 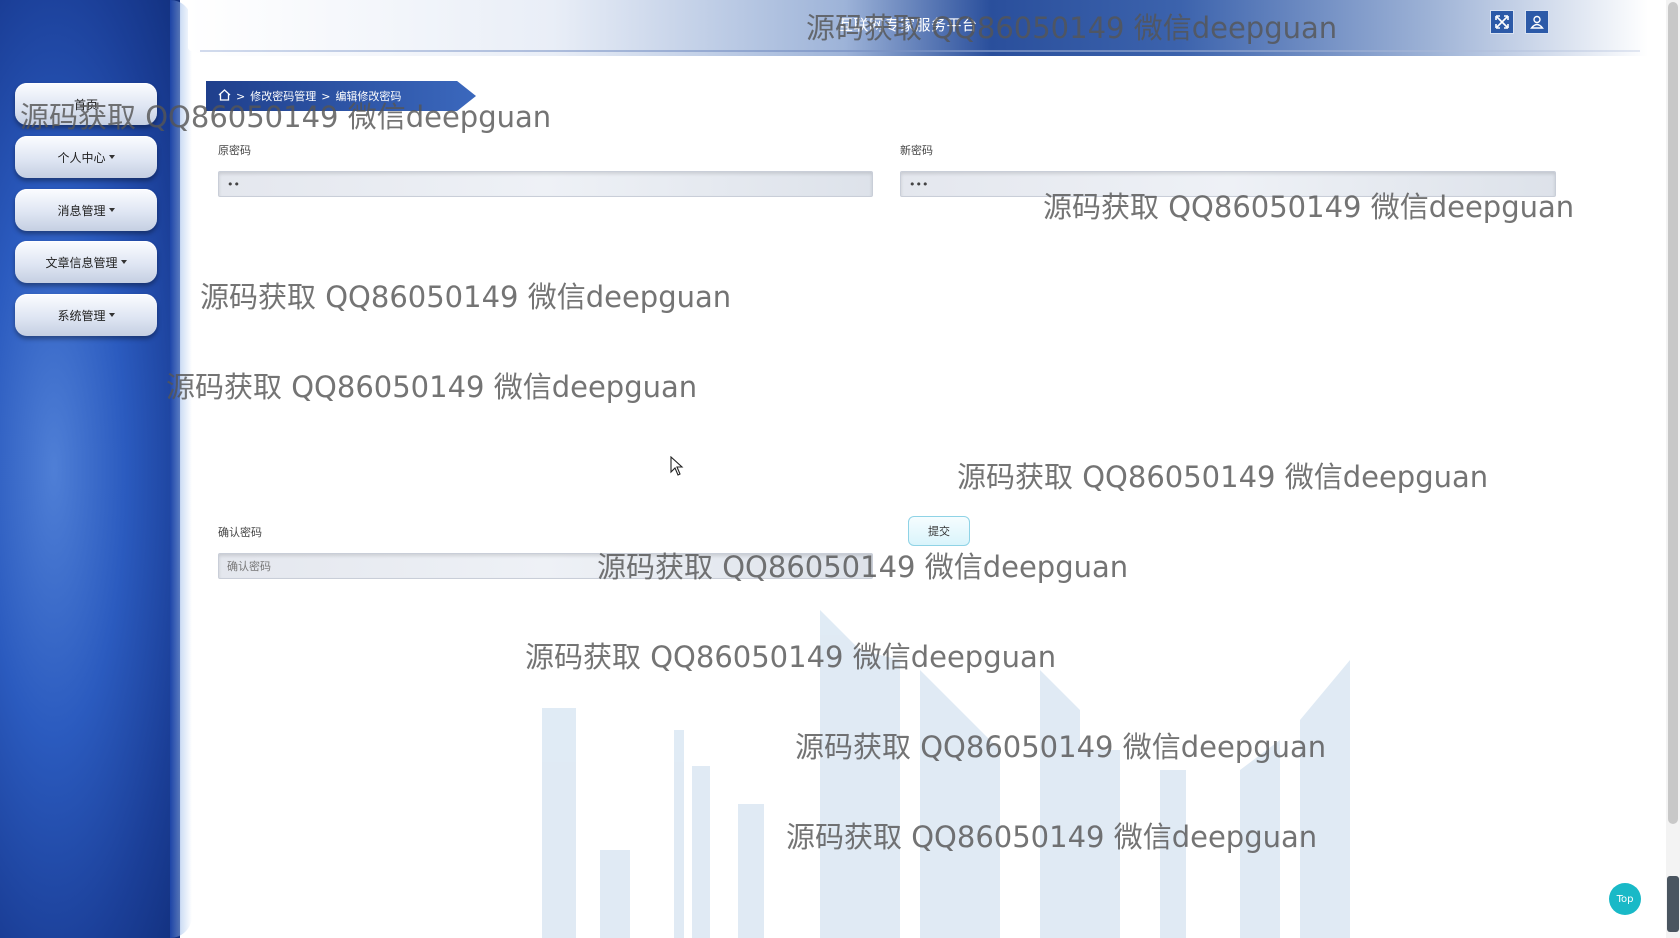 I want to click on sidebar-item-personal-center: 个人中心, so click(x=86, y=157).